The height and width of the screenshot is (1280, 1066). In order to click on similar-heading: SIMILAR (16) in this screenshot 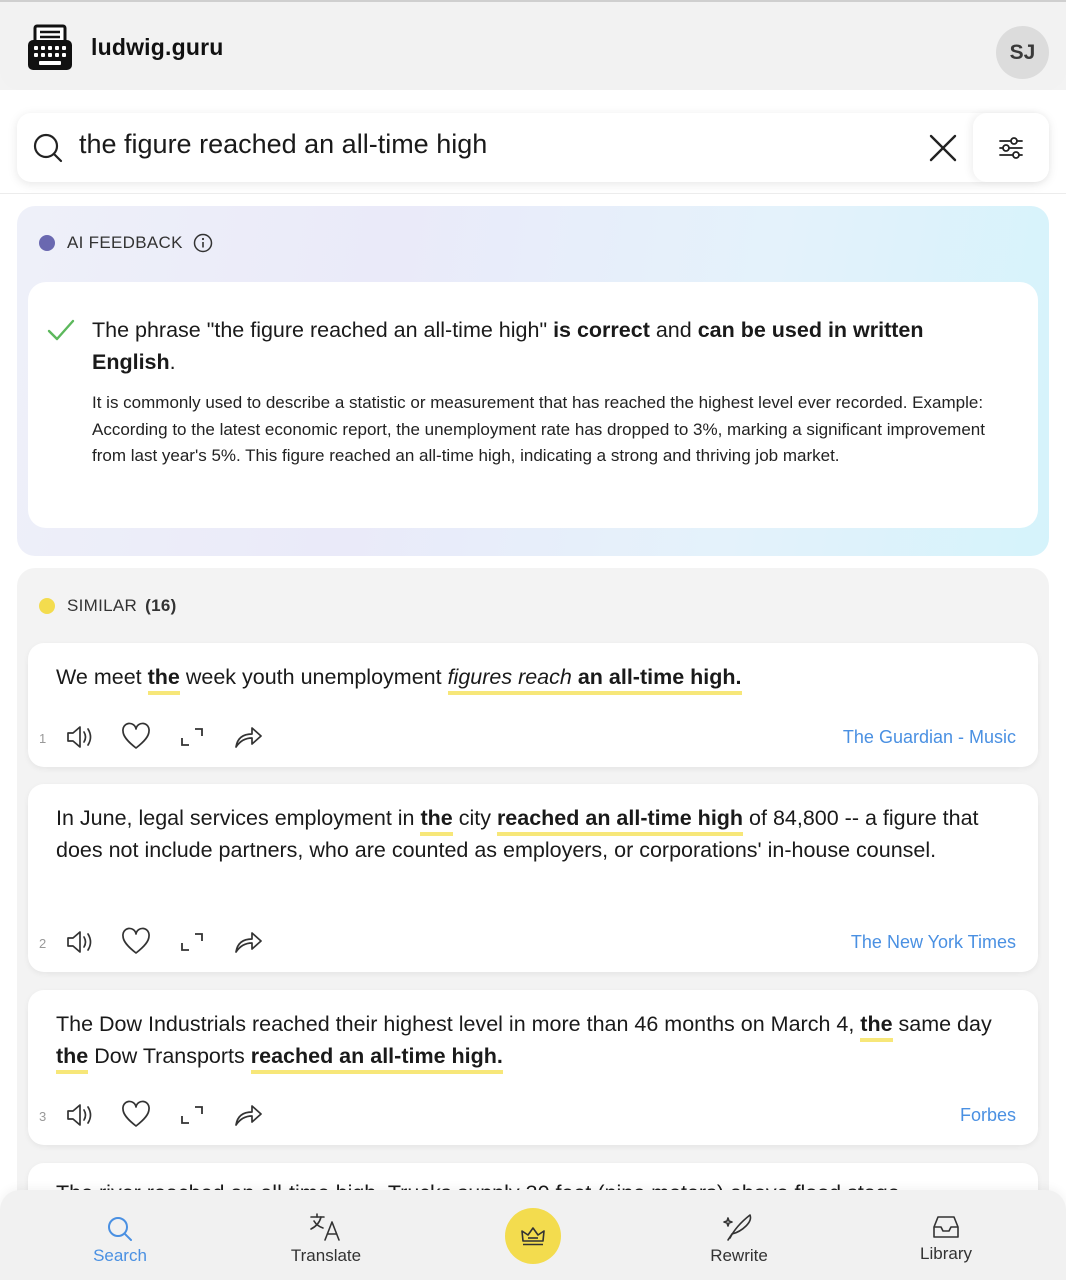, I will do `click(108, 606)`.